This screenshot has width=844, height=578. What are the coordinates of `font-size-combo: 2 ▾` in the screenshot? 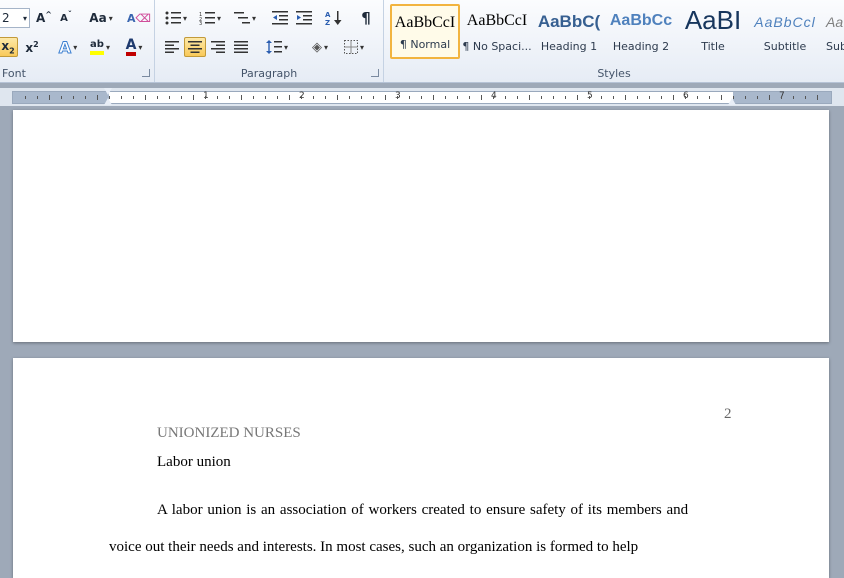 It's located at (15, 18).